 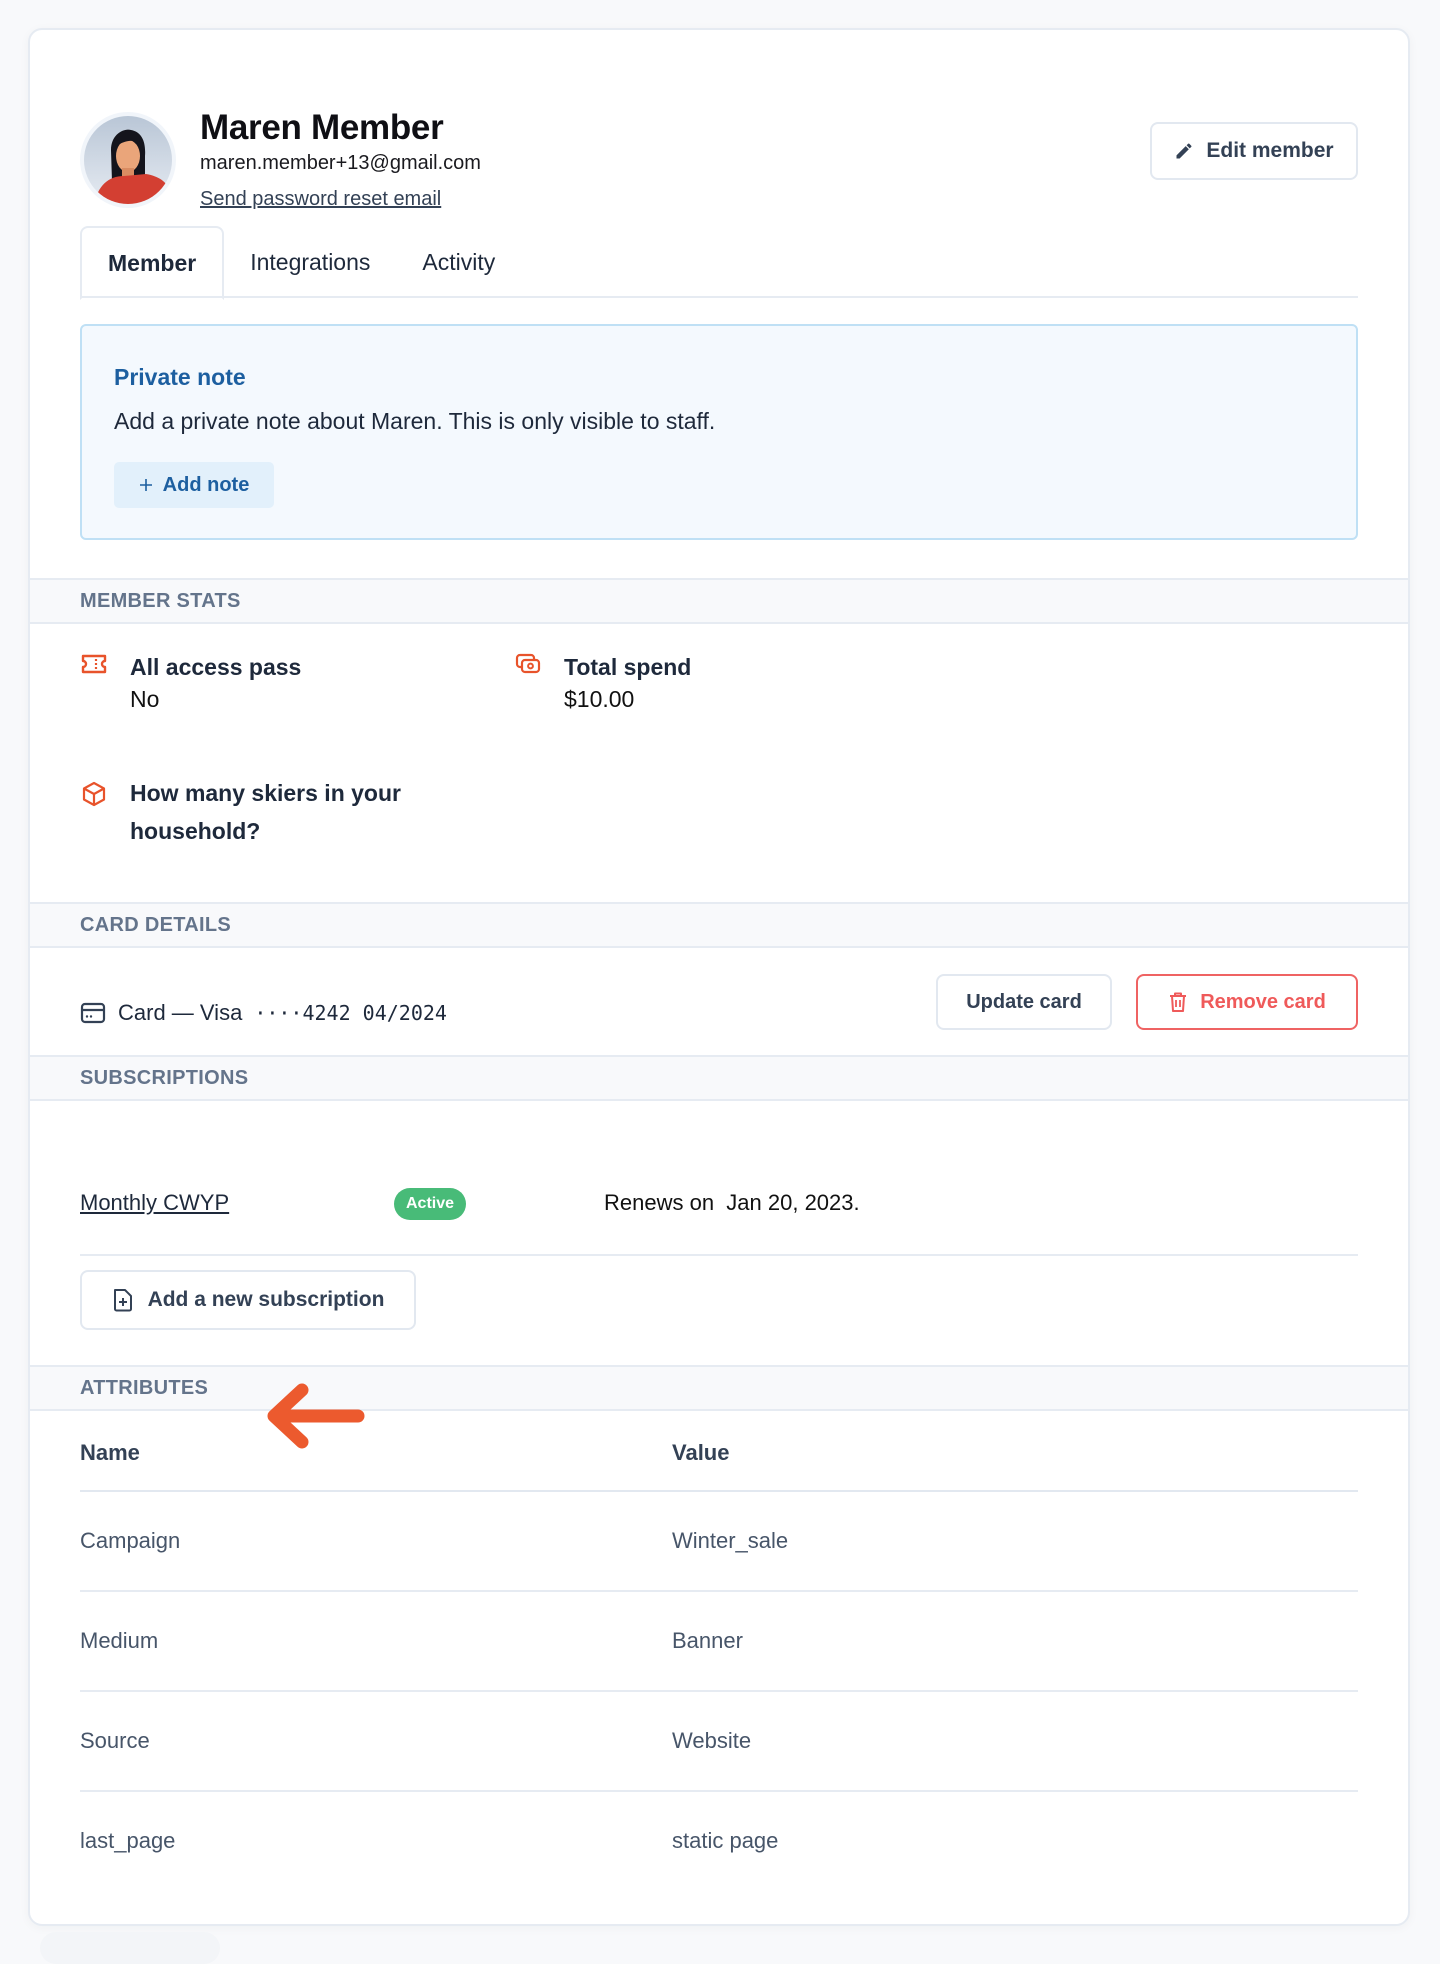 What do you see at coordinates (206, 484) in the screenshot?
I see `add-note-label: Add note` at bounding box center [206, 484].